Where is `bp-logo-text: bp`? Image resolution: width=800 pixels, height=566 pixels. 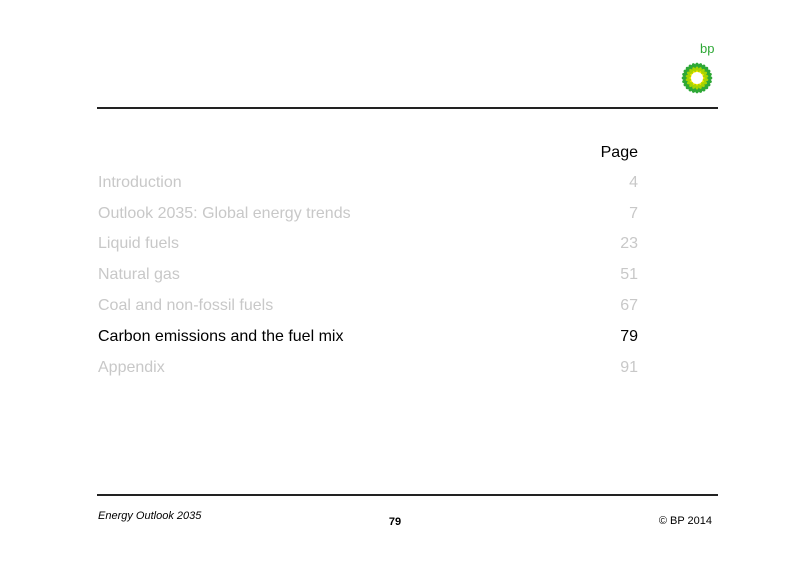
bp-logo-text: bp is located at coordinates (707, 48).